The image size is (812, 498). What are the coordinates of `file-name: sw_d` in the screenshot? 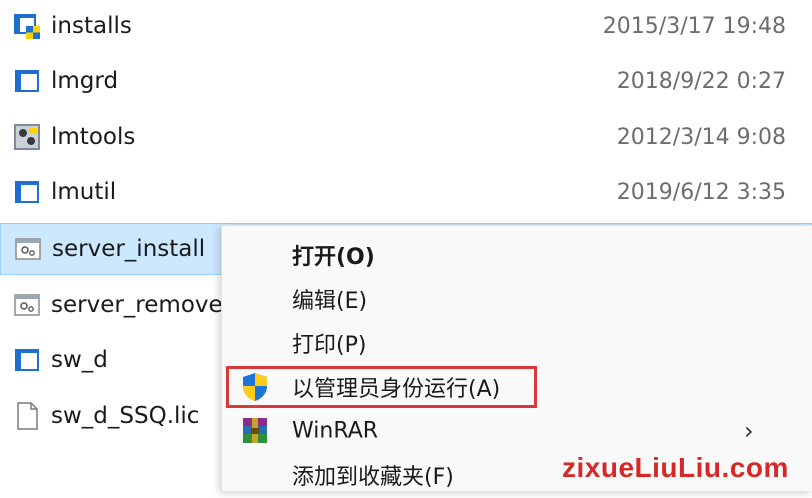 It's located at (79, 360).